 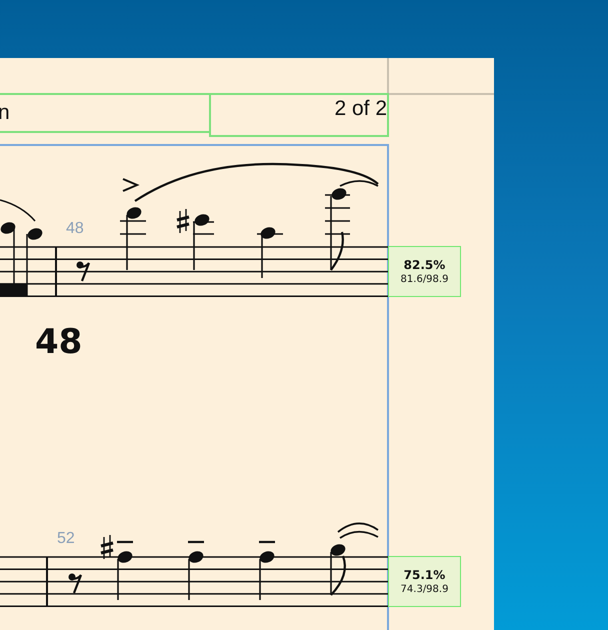 What do you see at coordinates (58, 342) in the screenshot?
I see `rehearsal-mark: 48` at bounding box center [58, 342].